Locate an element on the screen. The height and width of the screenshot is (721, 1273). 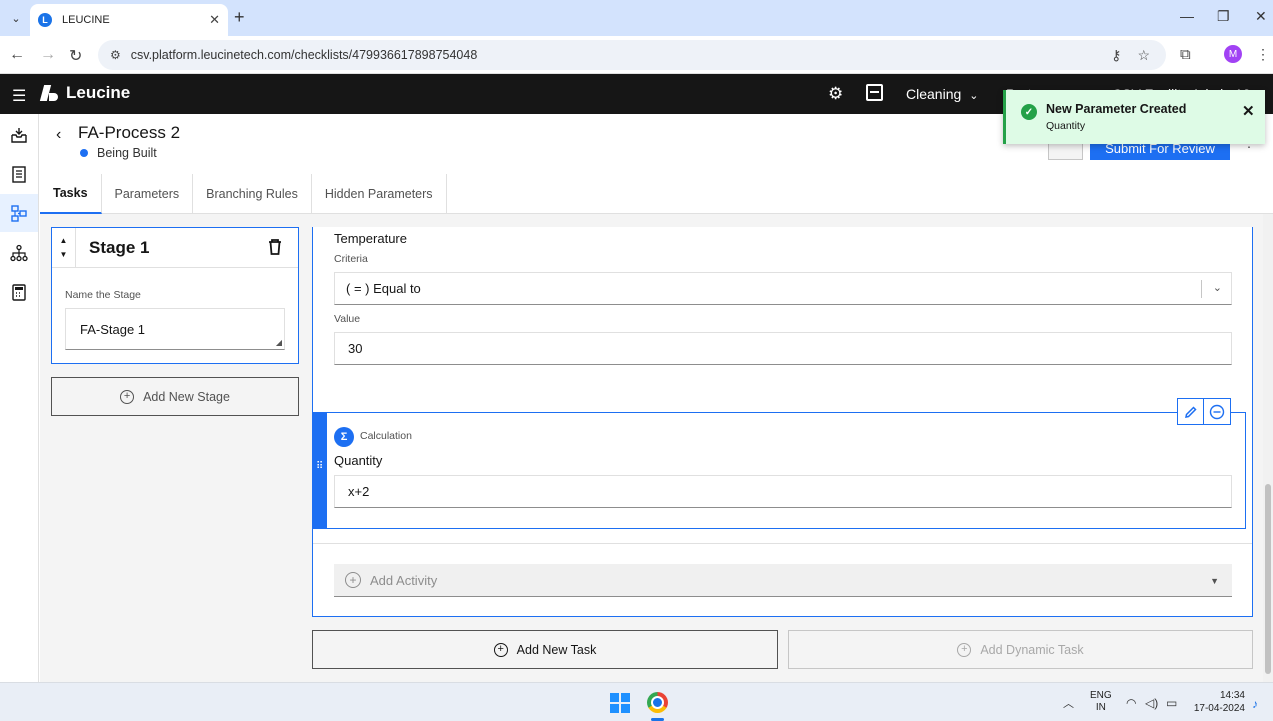
reload-icon: ↻ is located at coordinates (75, 56).